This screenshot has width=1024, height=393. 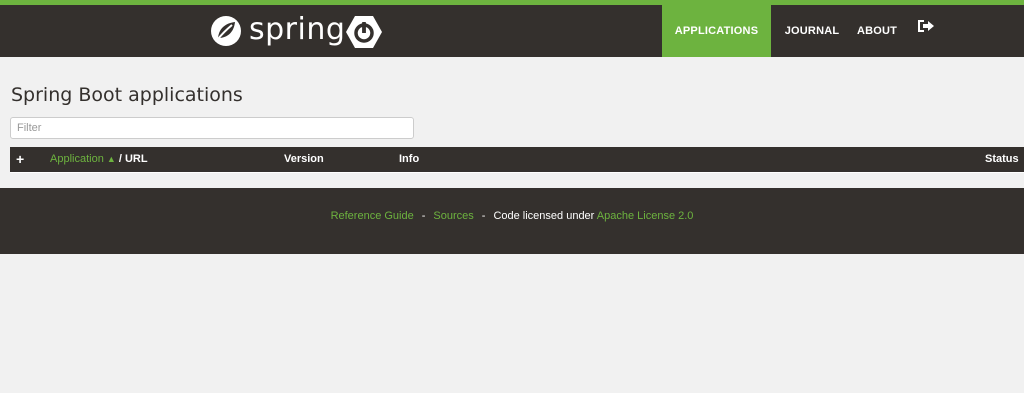 What do you see at coordinates (926, 26) in the screenshot?
I see `sign-out-icon` at bounding box center [926, 26].